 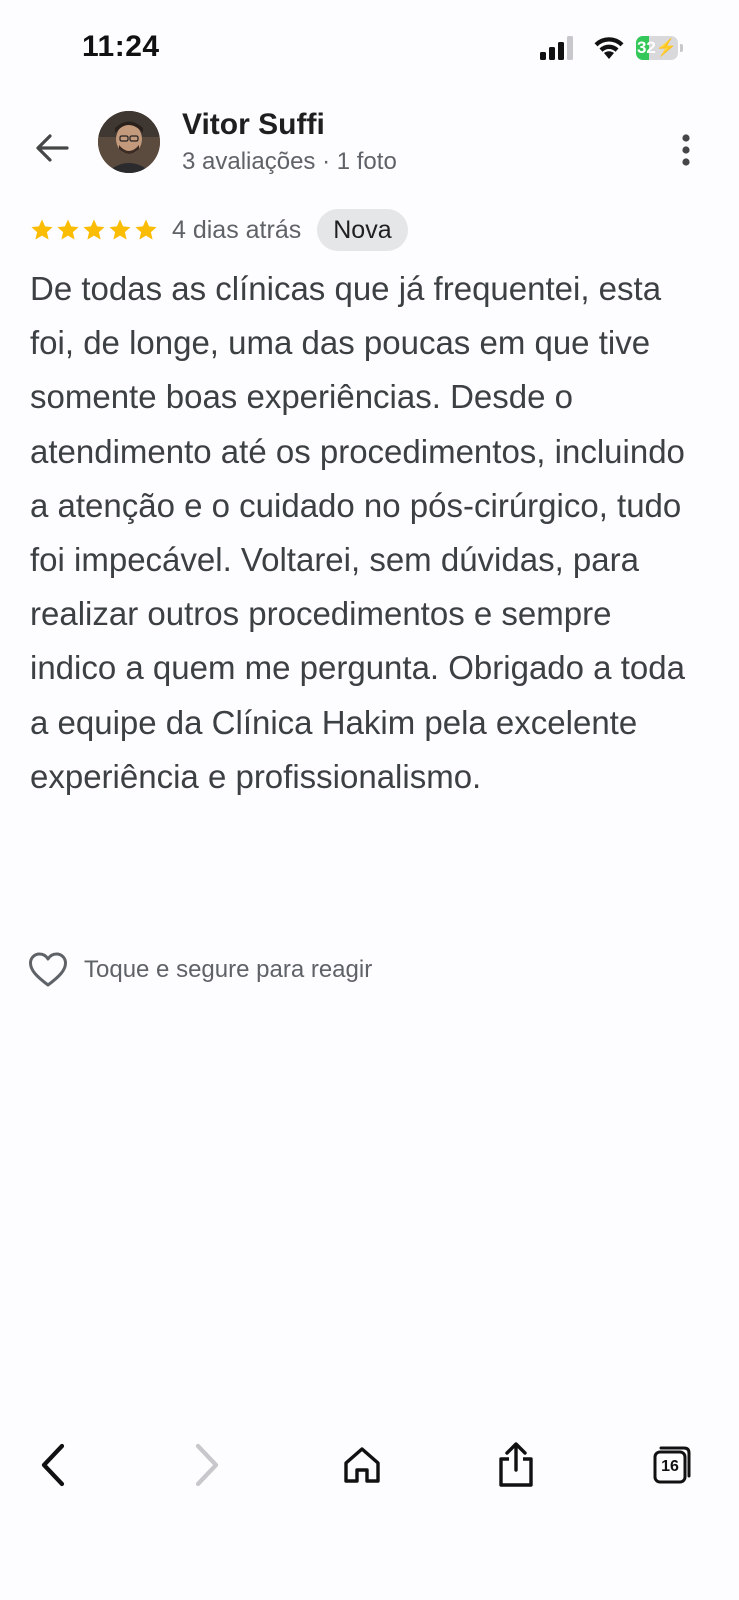 I want to click on cellular-signal-icon, so click(x=558, y=50).